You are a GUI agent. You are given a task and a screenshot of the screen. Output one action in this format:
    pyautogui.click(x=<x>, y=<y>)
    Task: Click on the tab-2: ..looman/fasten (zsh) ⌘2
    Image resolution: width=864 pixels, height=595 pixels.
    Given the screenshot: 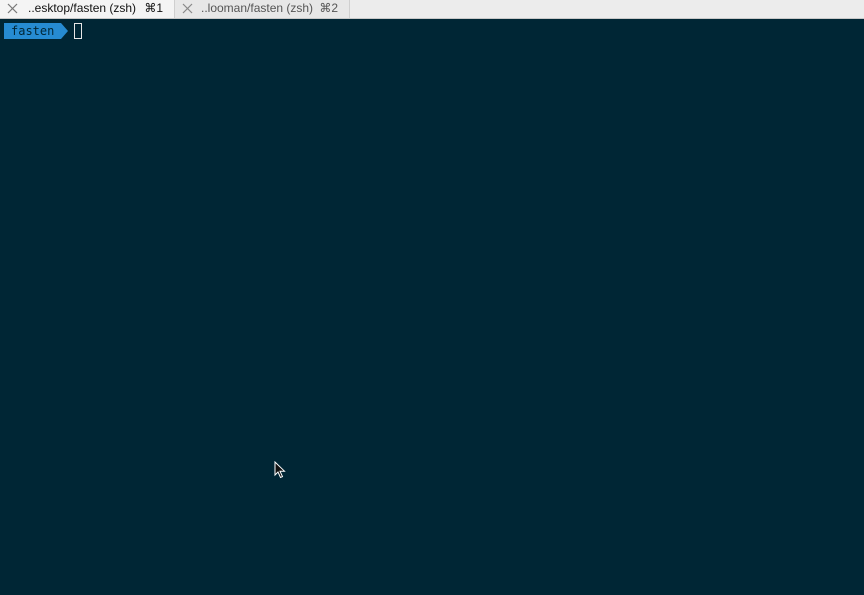 What is the action you would take?
    pyautogui.click(x=262, y=9)
    